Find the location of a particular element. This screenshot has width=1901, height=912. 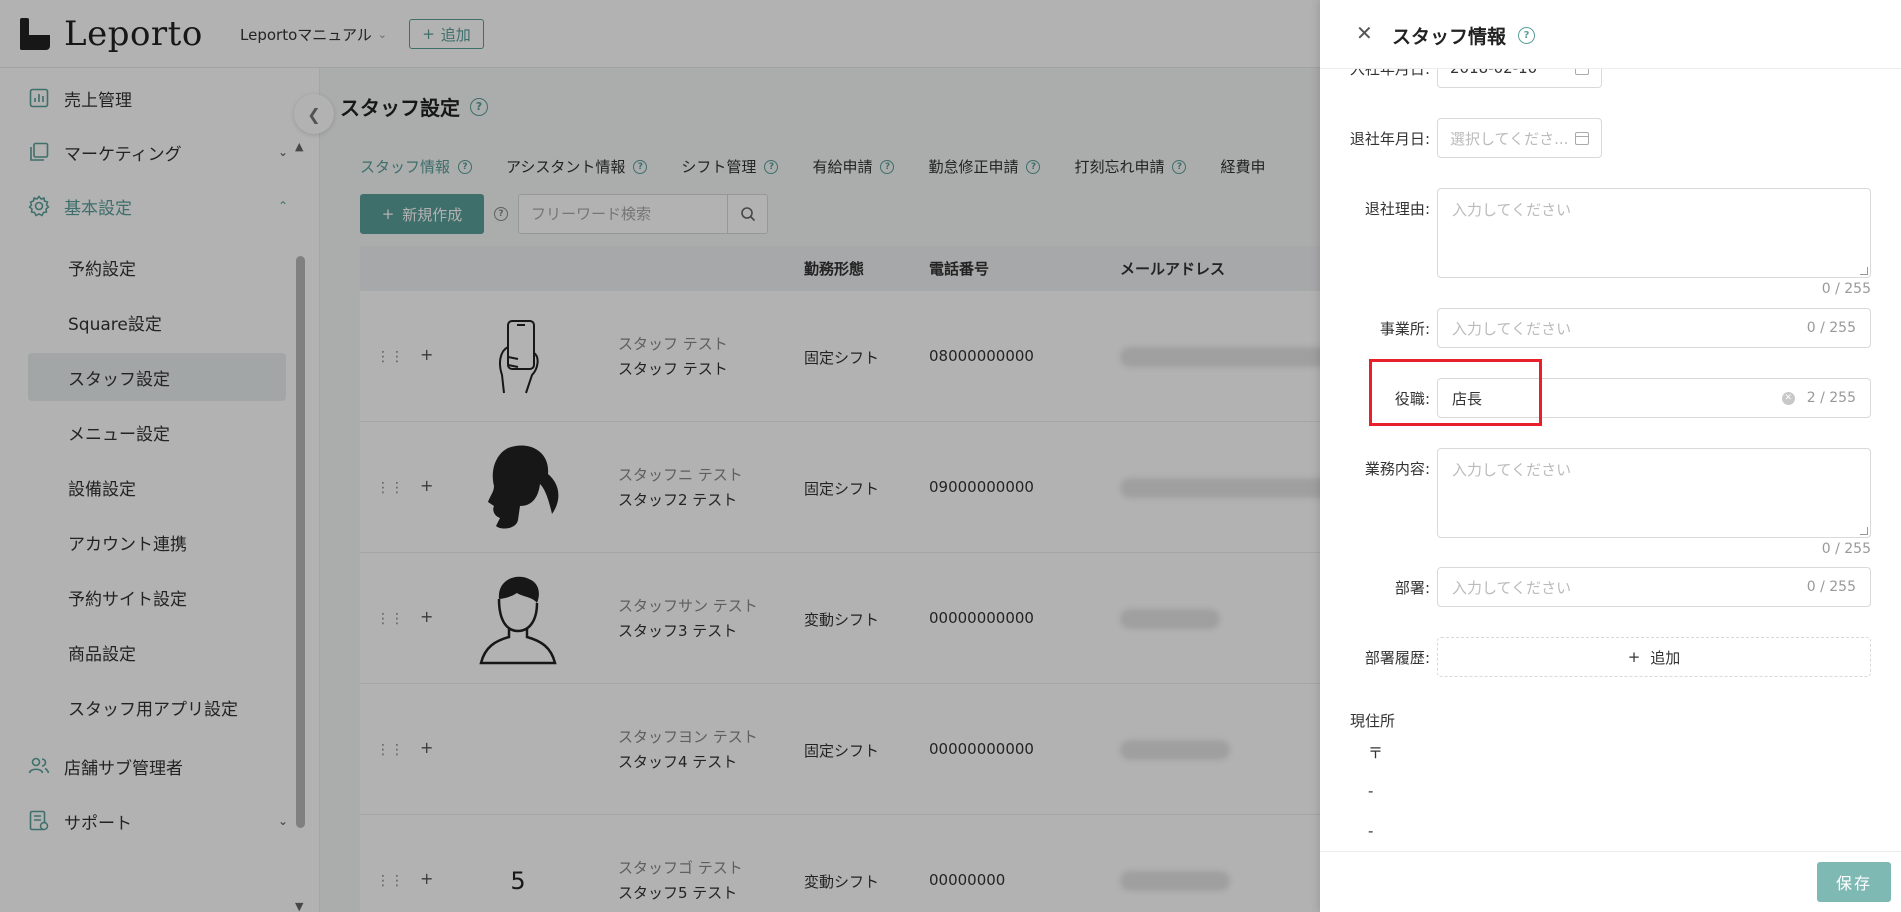

leave-reason-label-text: 退社理由 is located at coordinates (1394, 209).